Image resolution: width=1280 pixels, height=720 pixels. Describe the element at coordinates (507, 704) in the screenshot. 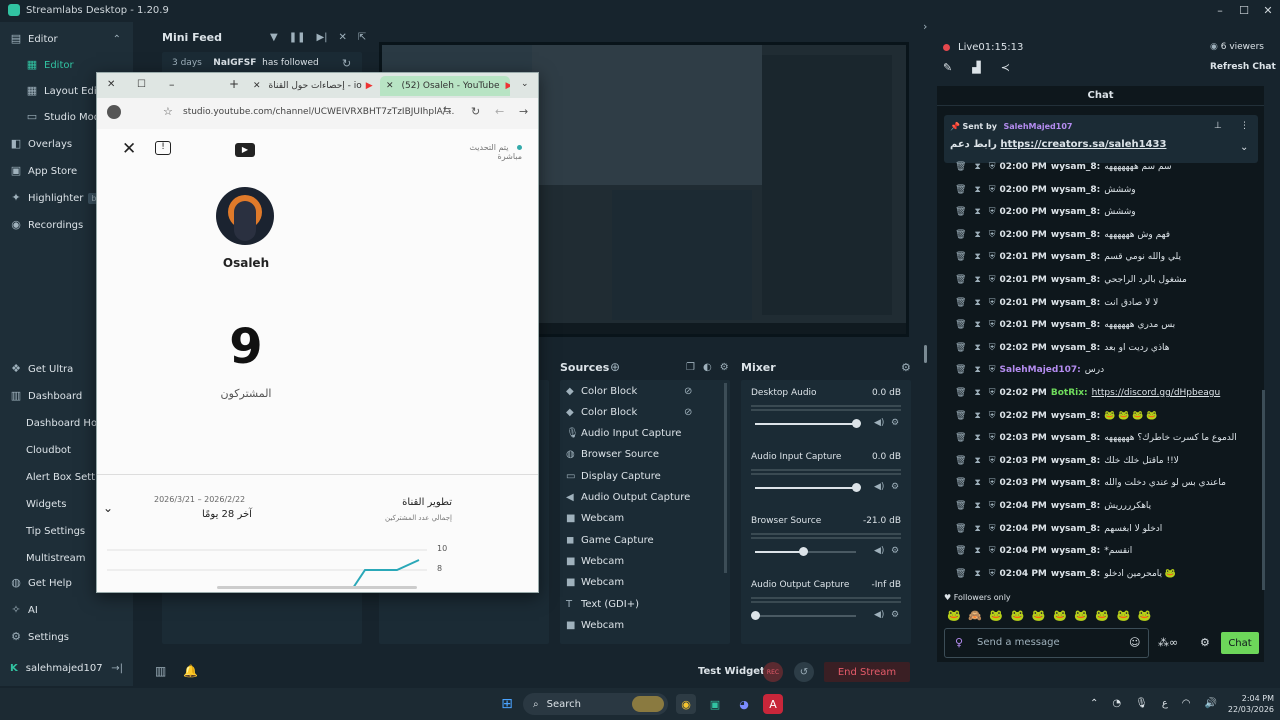

I see `windows-start-icon: ⊞` at that location.